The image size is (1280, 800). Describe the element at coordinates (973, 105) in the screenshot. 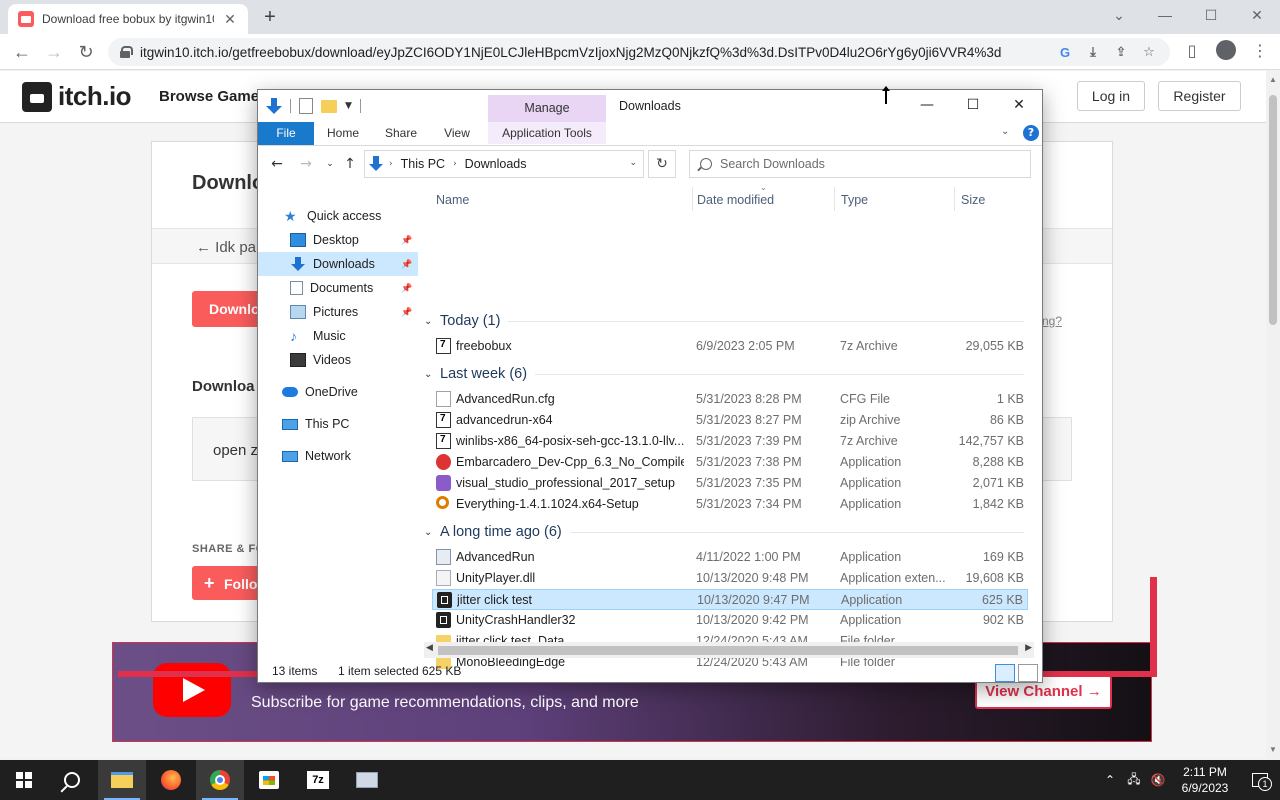

I see `explorer-maximize-button: ☐` at that location.